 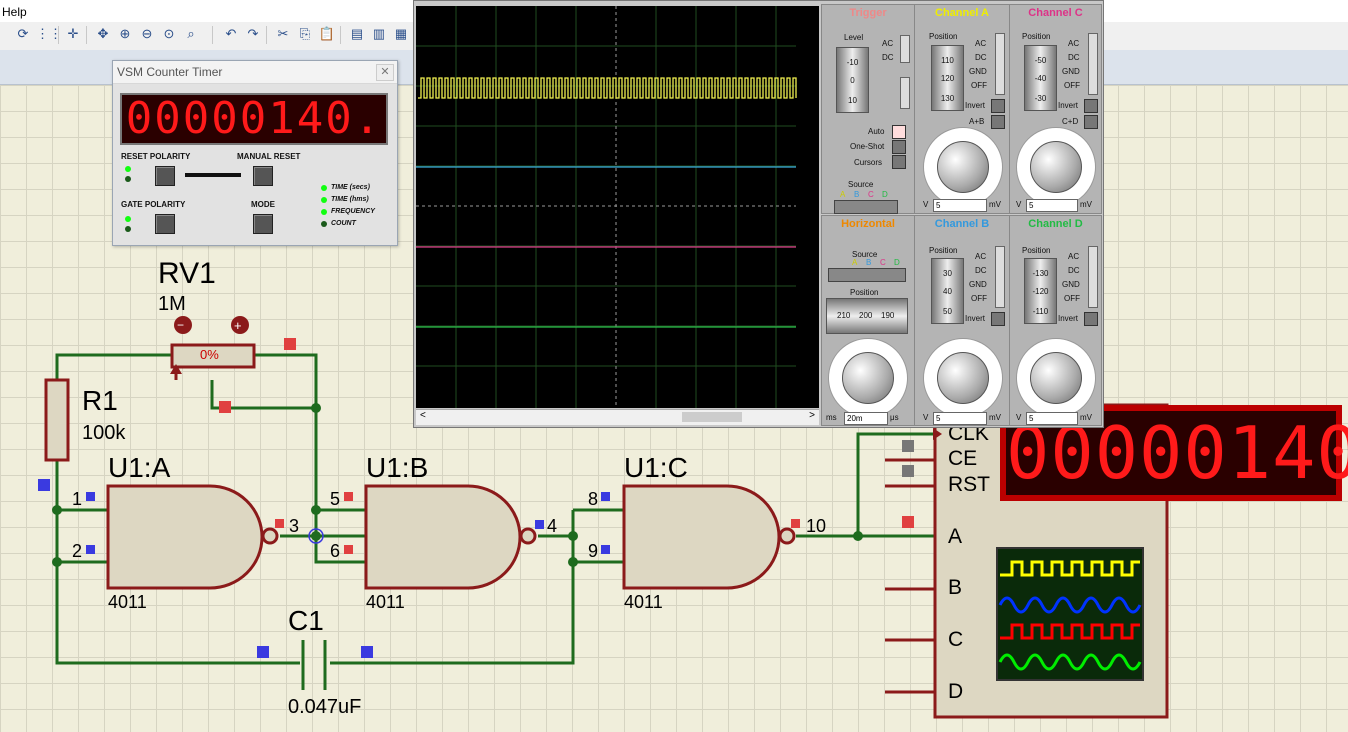 What do you see at coordinates (385, 72) in the screenshot?
I see `close-icon: ✕` at bounding box center [385, 72].